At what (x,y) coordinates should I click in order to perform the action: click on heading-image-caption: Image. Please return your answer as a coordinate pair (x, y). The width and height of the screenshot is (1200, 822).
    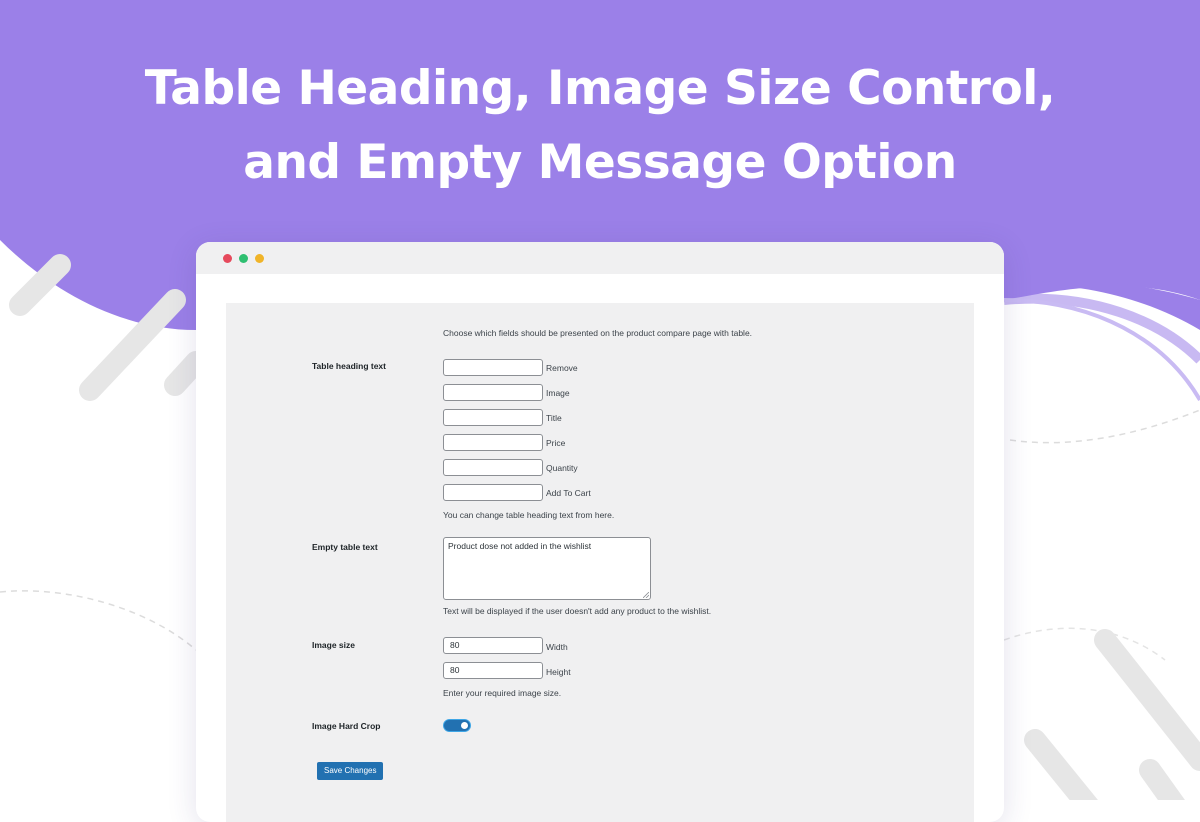
    Looking at the image, I should click on (558, 393).